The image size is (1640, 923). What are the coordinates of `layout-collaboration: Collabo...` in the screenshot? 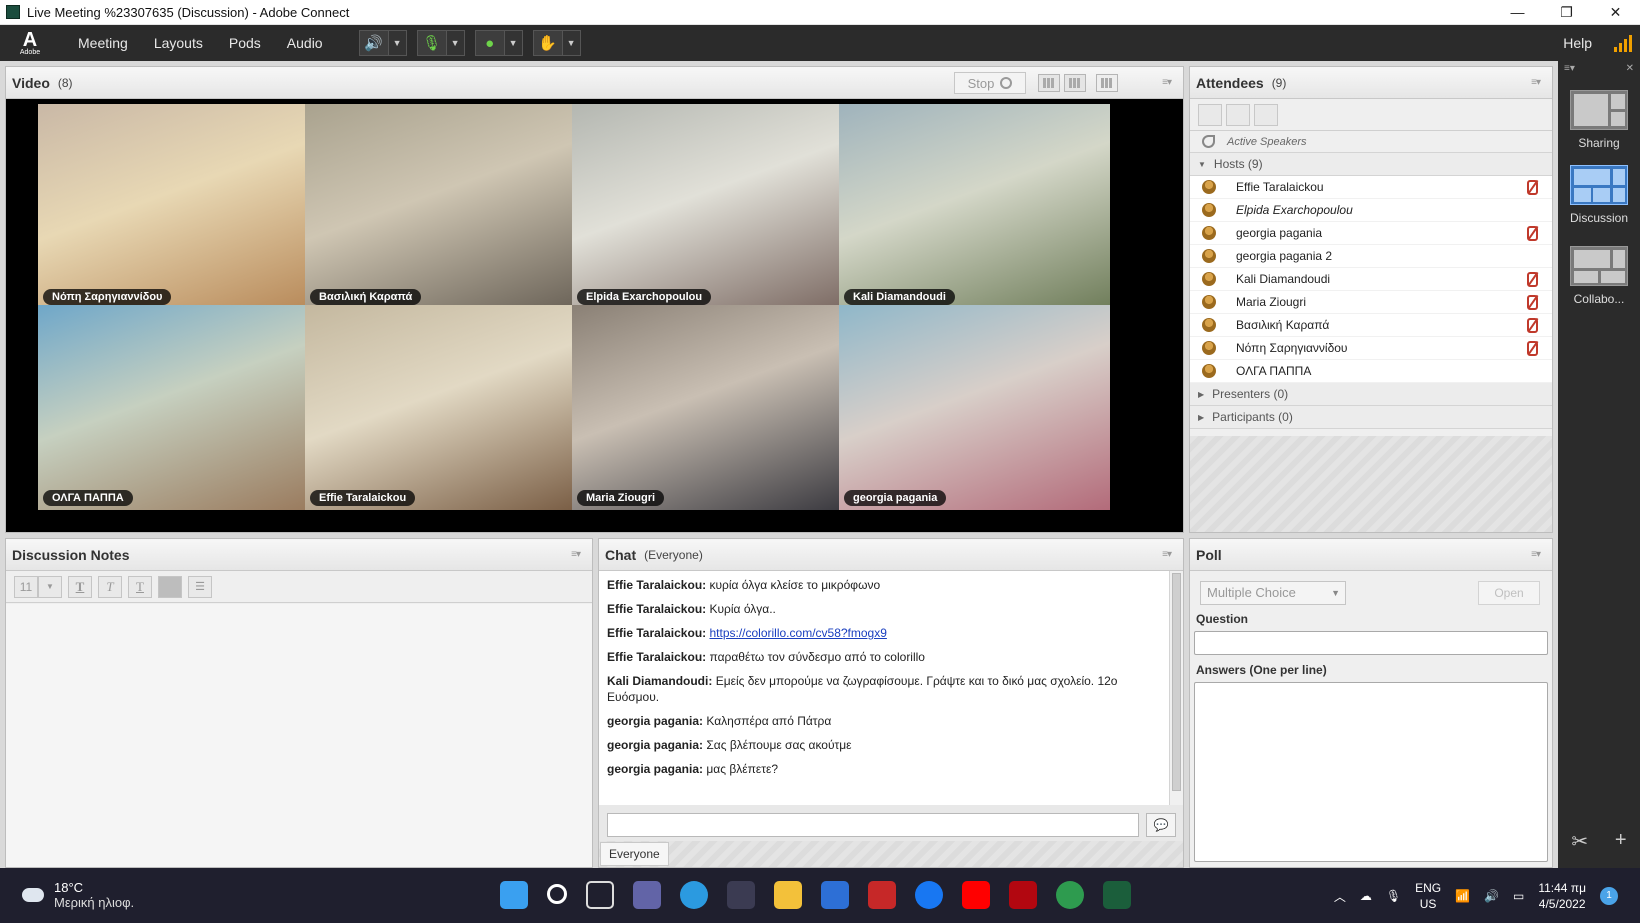 It's located at (1599, 276).